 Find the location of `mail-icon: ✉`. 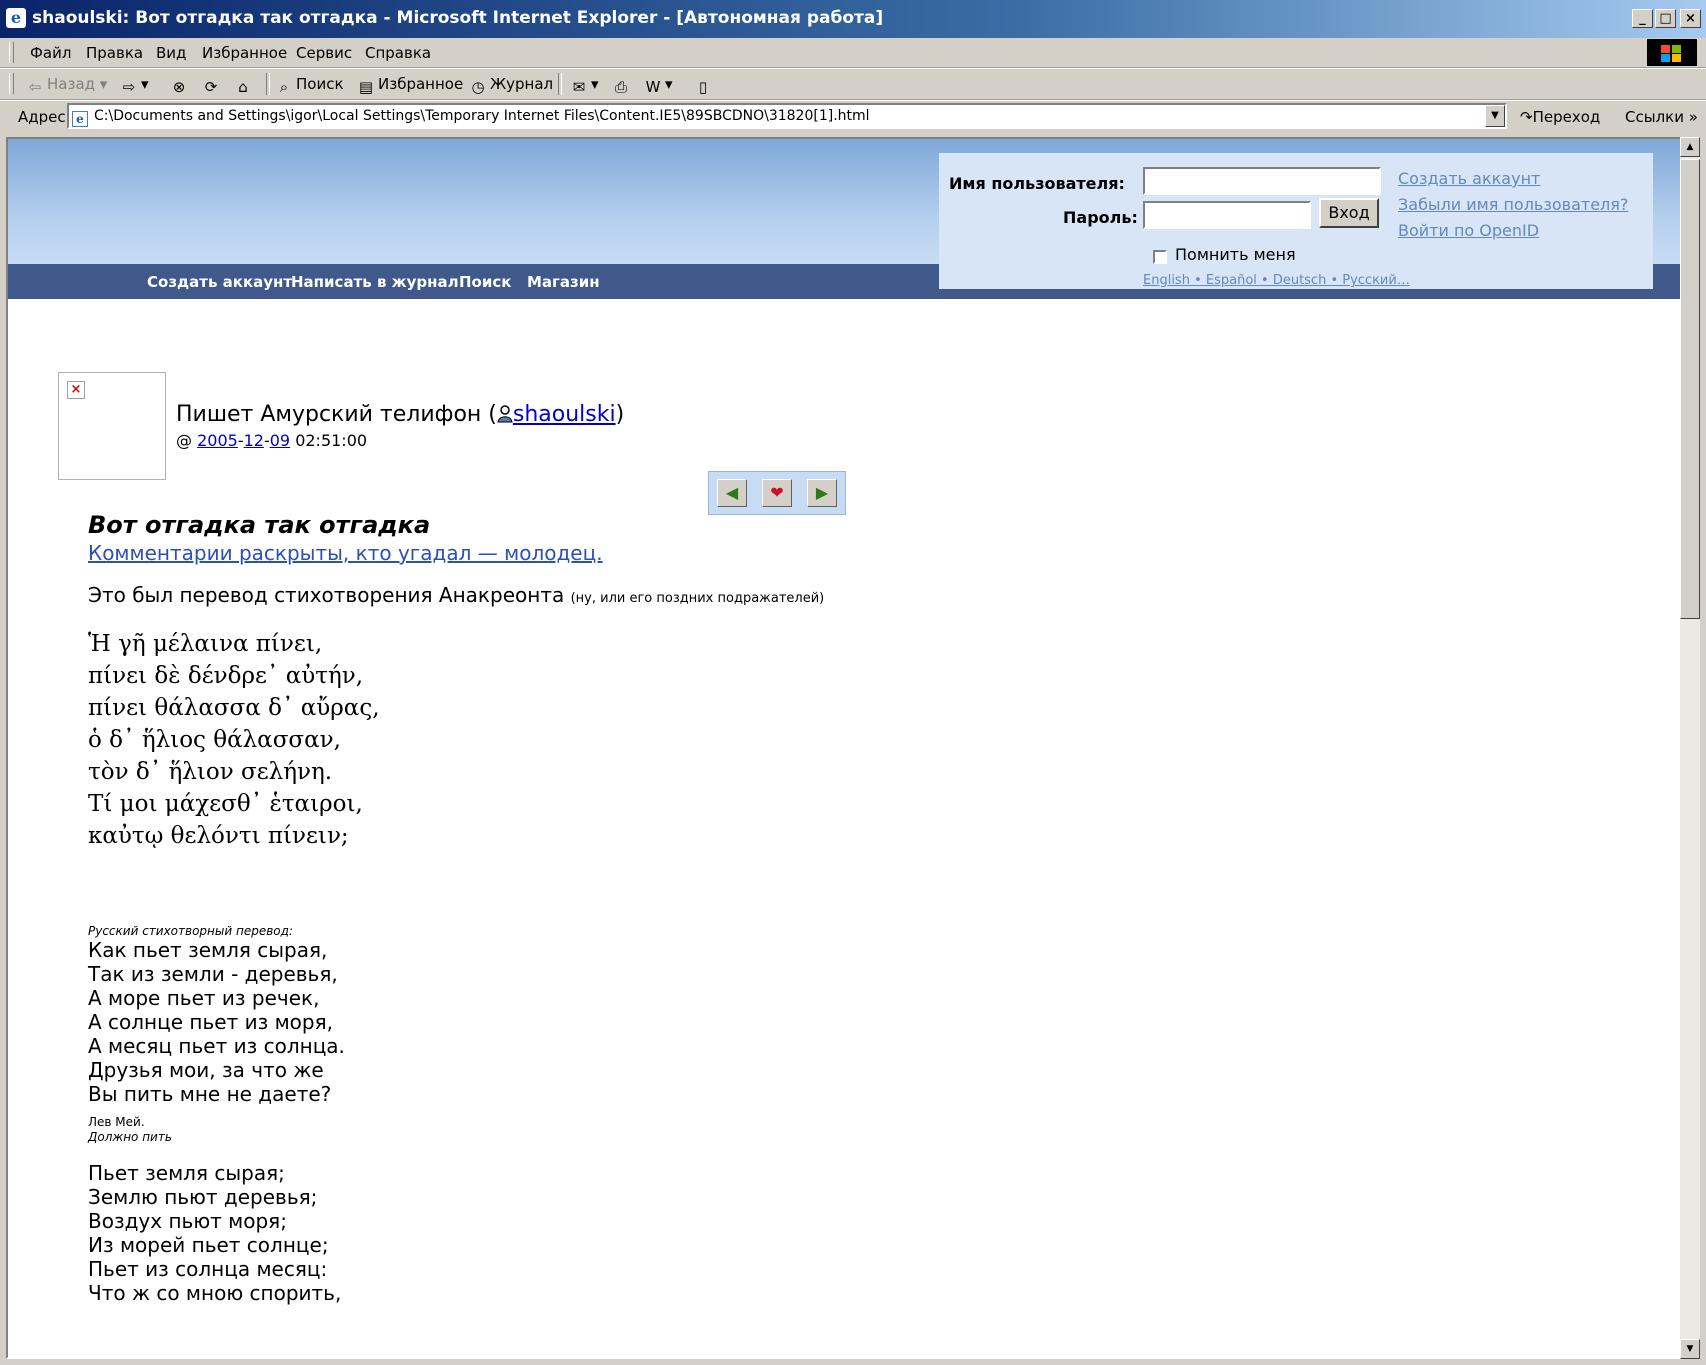

mail-icon: ✉ is located at coordinates (579, 87).